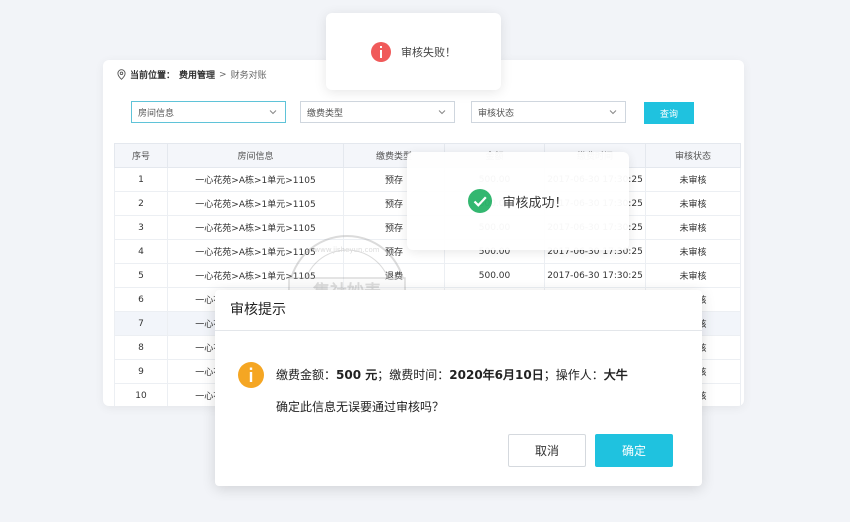  What do you see at coordinates (360, 407) in the screenshot?
I see `dialog-question: 确定此信息无误要通过审核吗？` at bounding box center [360, 407].